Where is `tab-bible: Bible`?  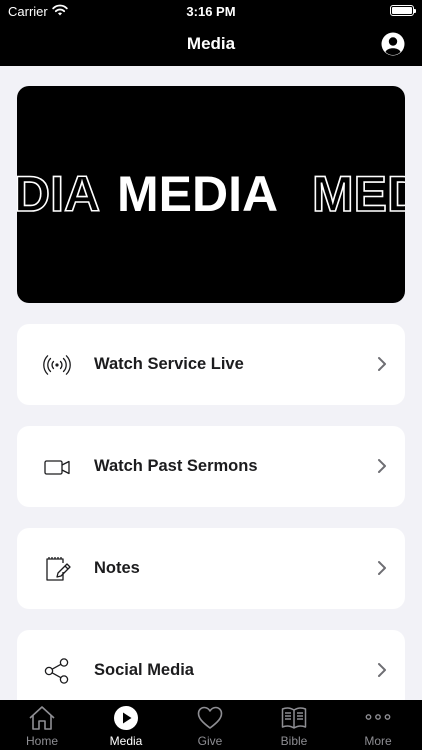
tab-bible: Bible is located at coordinates (294, 725).